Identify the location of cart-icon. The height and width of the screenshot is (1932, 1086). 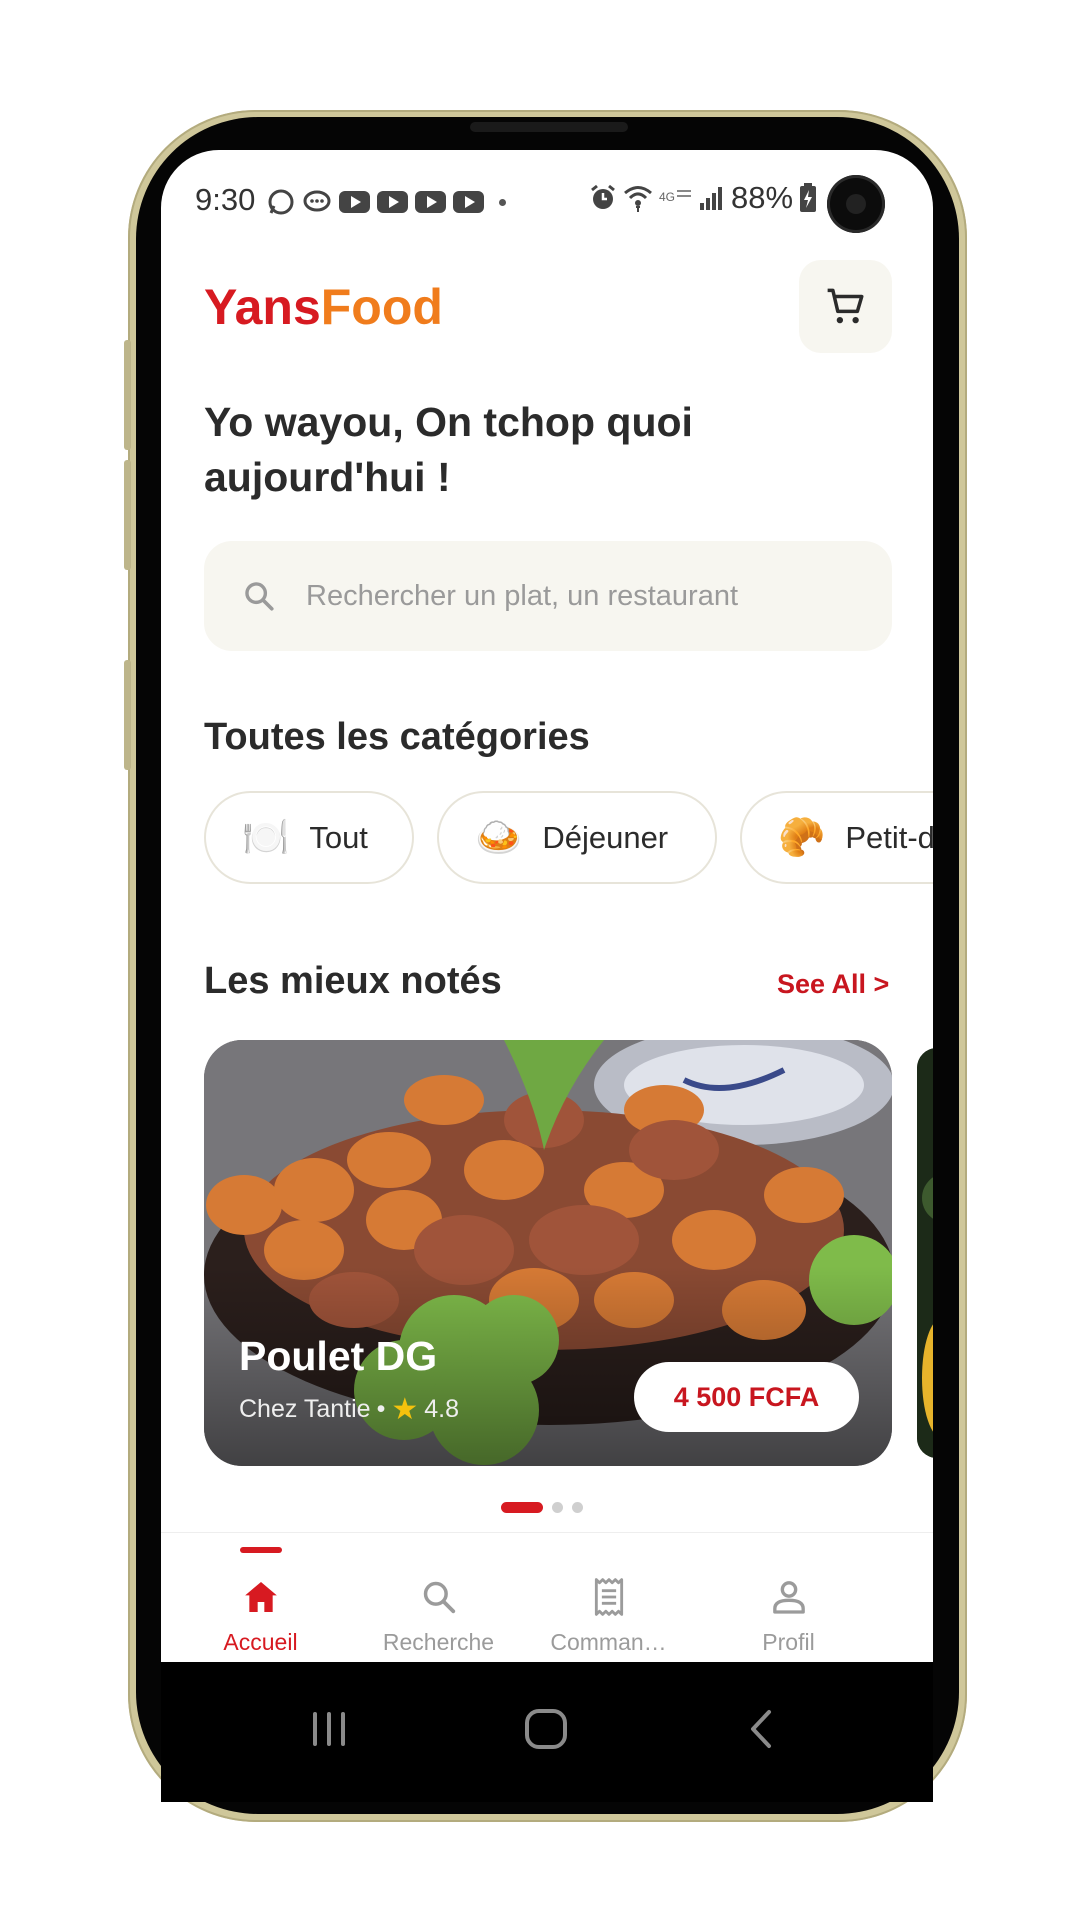
(845, 305).